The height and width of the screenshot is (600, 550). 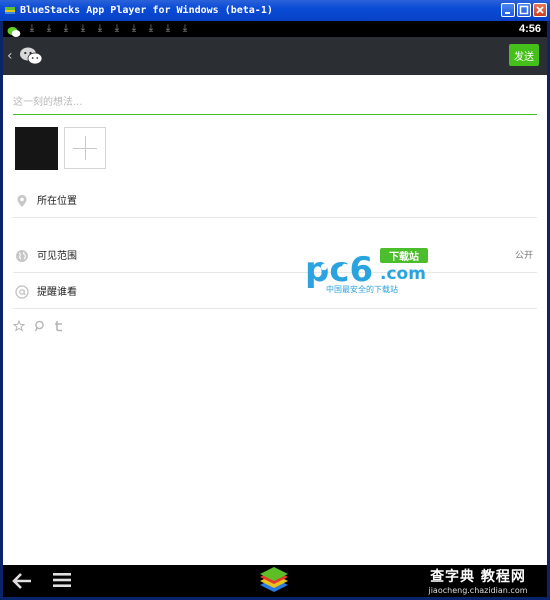 I want to click on visibility-label: 可见范围, so click(x=57, y=256).